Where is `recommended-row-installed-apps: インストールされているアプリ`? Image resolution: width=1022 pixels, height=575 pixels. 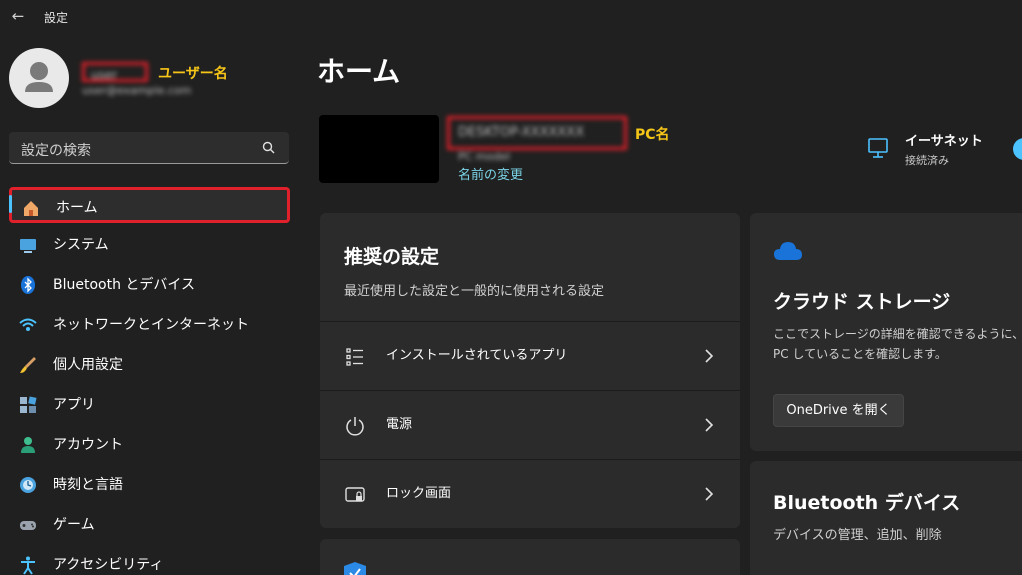
recommended-row-installed-apps: インストールされているアプリ is located at coordinates (530, 356).